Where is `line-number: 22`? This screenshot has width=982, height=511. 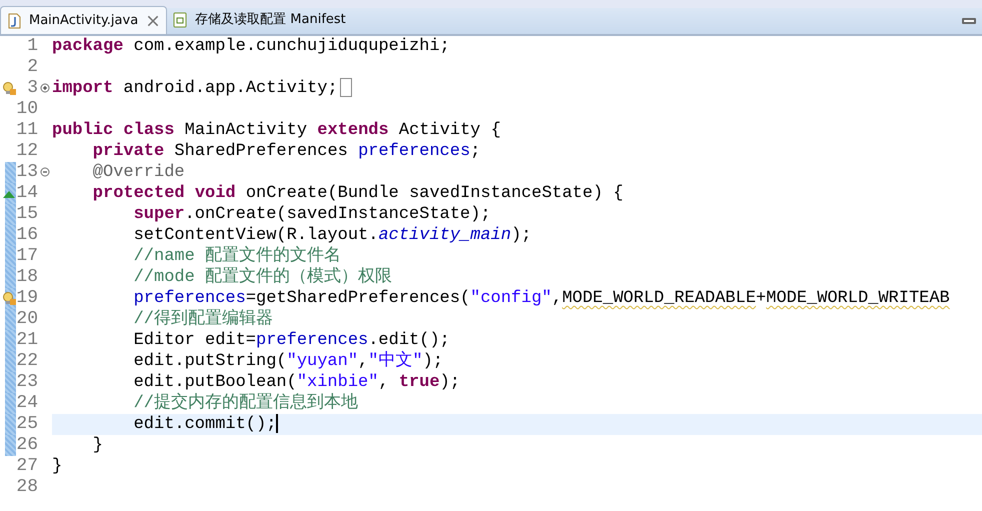
line-number: 22 is located at coordinates (27, 361).